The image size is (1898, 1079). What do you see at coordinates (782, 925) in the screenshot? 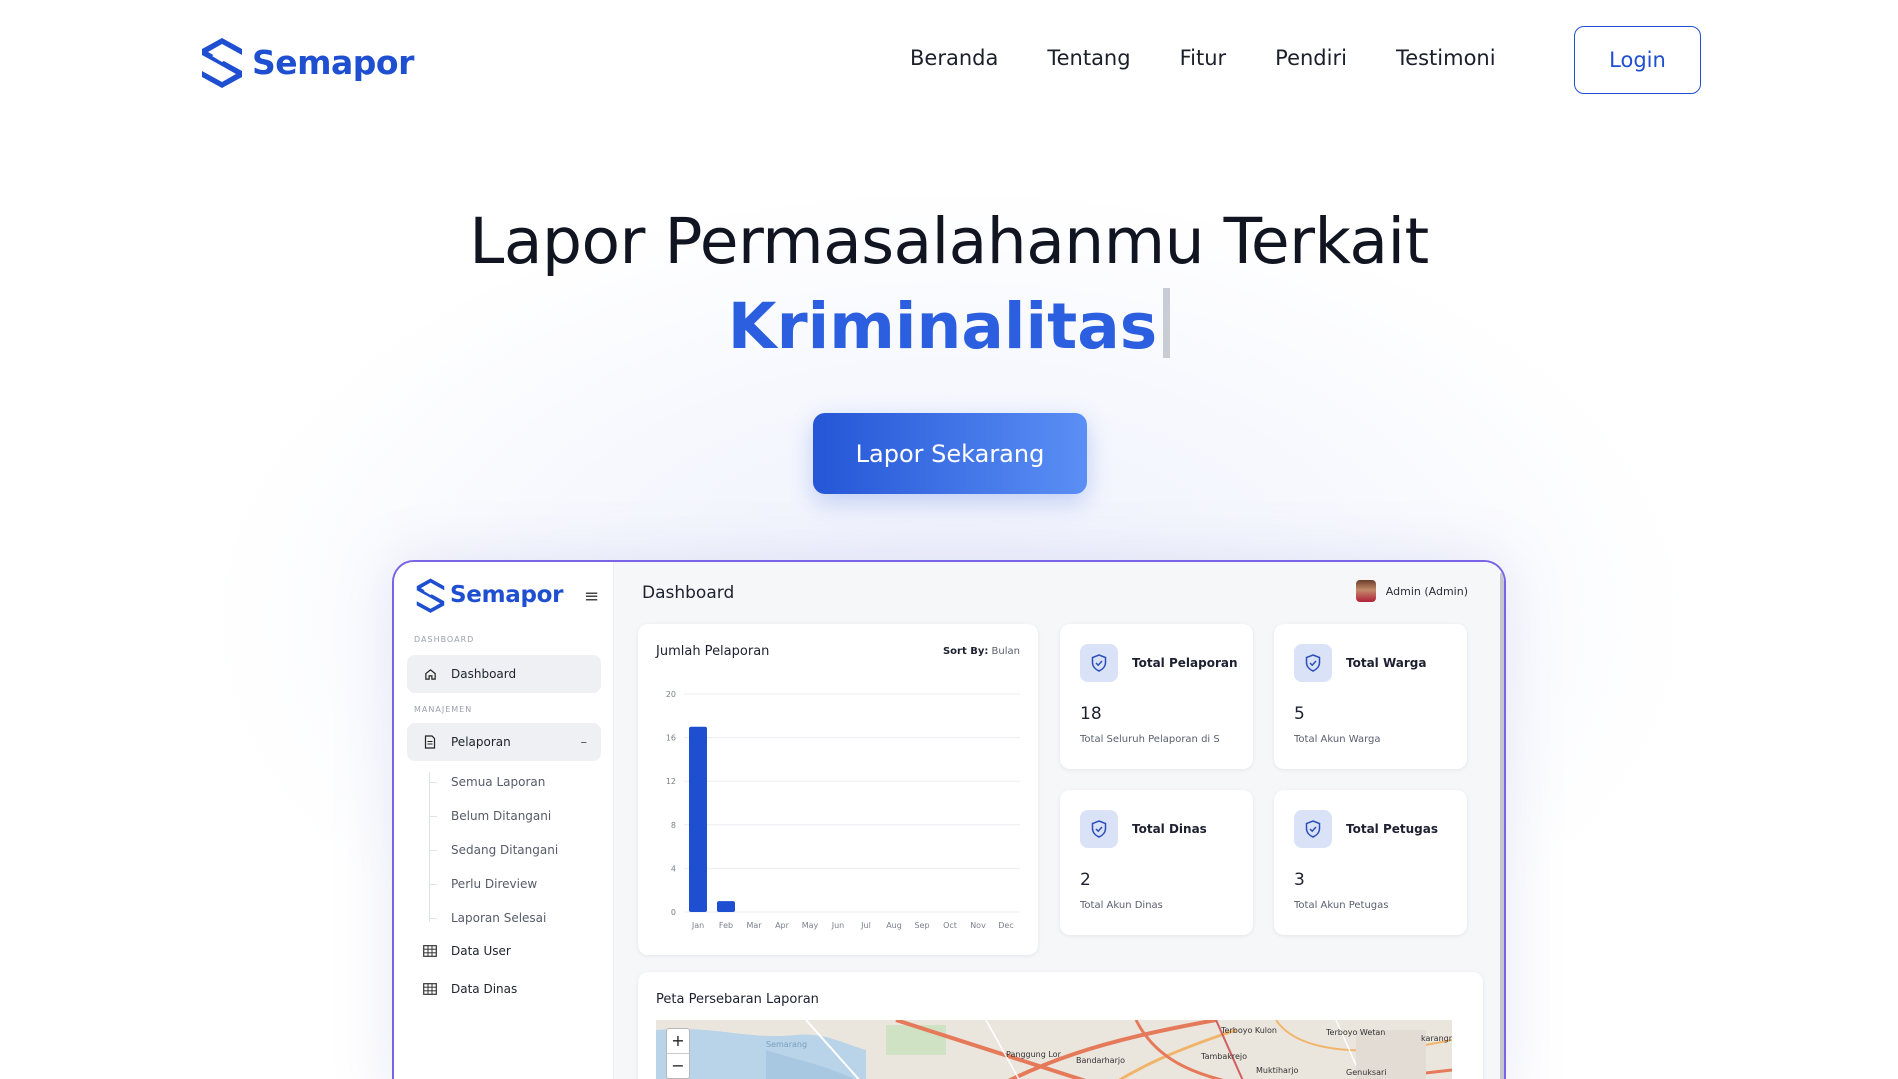
I see `x-tick-label: Apr` at bounding box center [782, 925].